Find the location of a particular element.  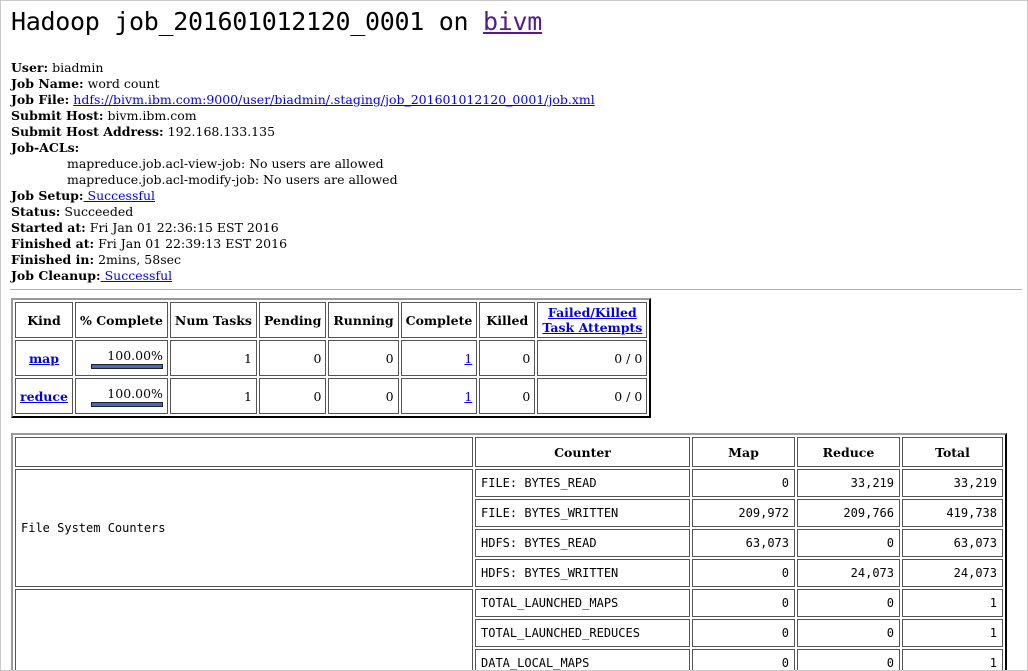

kind-cell: reduce is located at coordinates (44, 396).